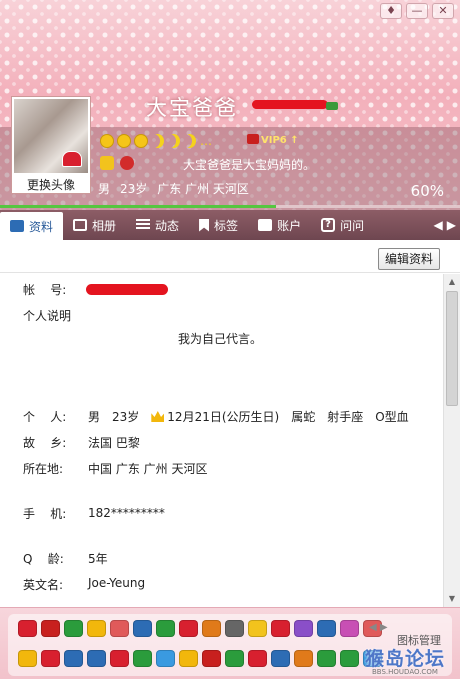  I want to click on english-name-label: 英文名:, so click(43, 585).